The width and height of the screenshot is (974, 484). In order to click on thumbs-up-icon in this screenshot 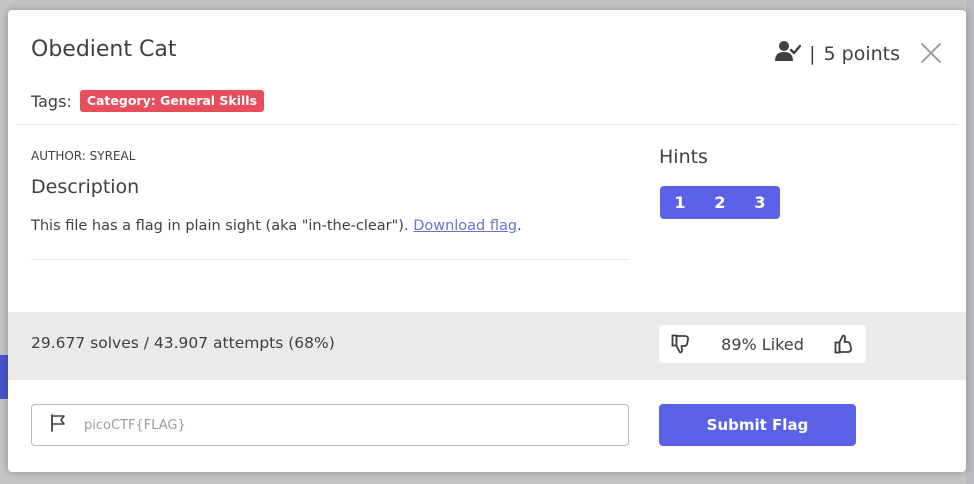, I will do `click(844, 344)`.